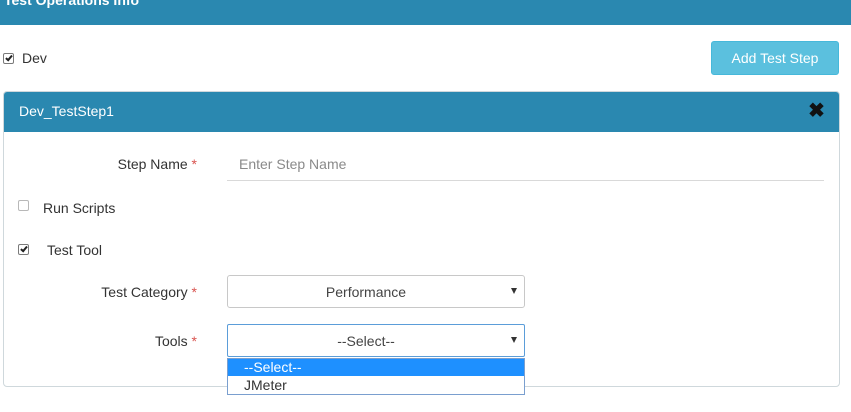 This screenshot has height=412, width=851. What do you see at coordinates (421, 112) in the screenshot?
I see `test-step-panel-header: Dev_TestStep1 ✖` at bounding box center [421, 112].